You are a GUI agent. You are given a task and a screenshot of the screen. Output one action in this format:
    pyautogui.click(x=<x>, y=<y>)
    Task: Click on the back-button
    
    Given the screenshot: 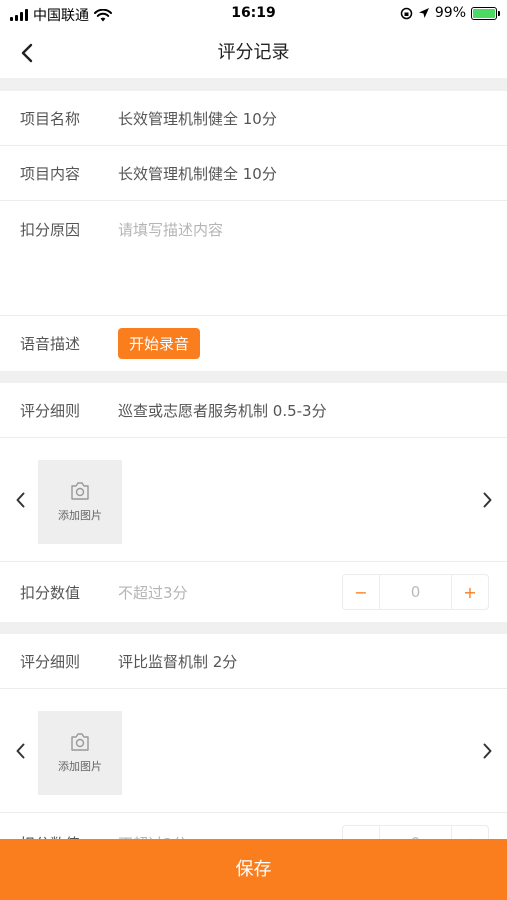 What is the action you would take?
    pyautogui.click(x=27, y=53)
    